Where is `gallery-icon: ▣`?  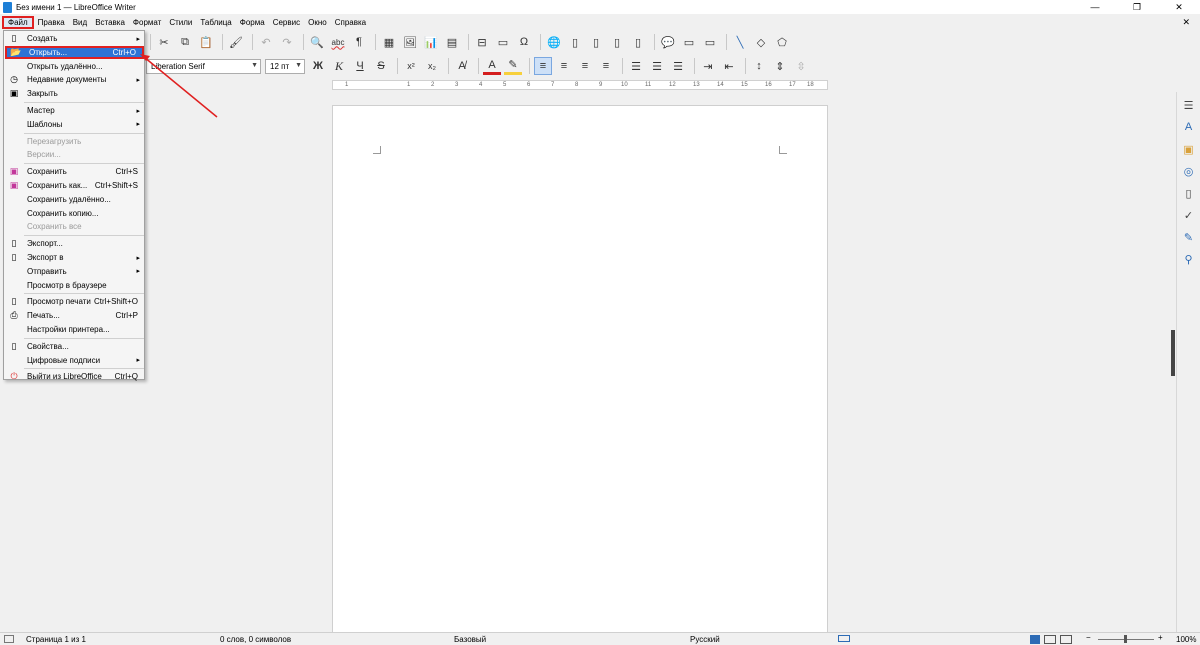 gallery-icon: ▣ is located at coordinates (1189, 149).